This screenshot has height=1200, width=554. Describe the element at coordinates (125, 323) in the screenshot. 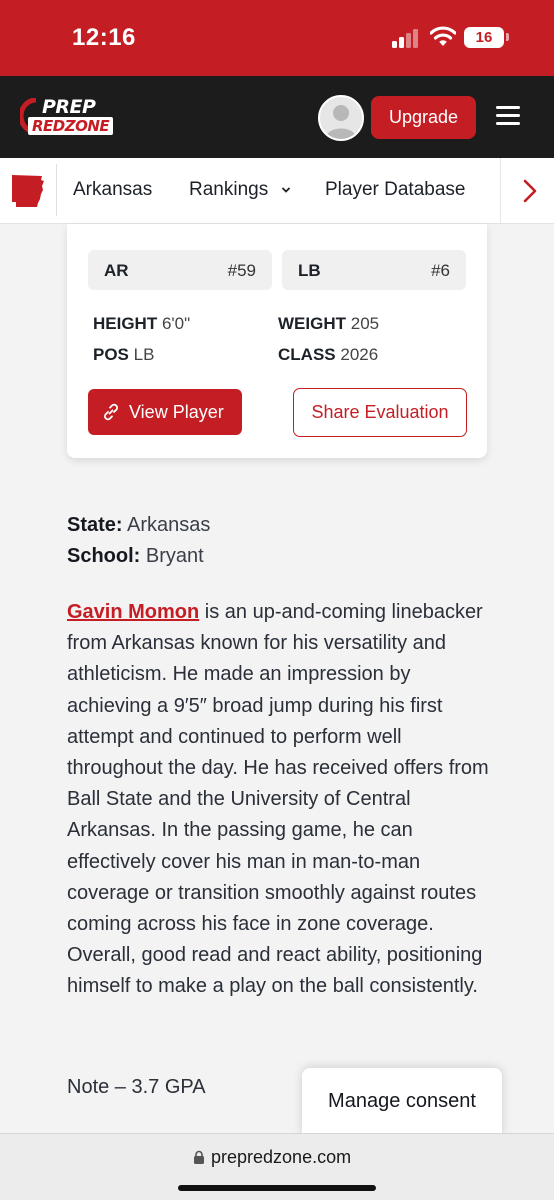

I see `height-label: HEIGHT` at that location.